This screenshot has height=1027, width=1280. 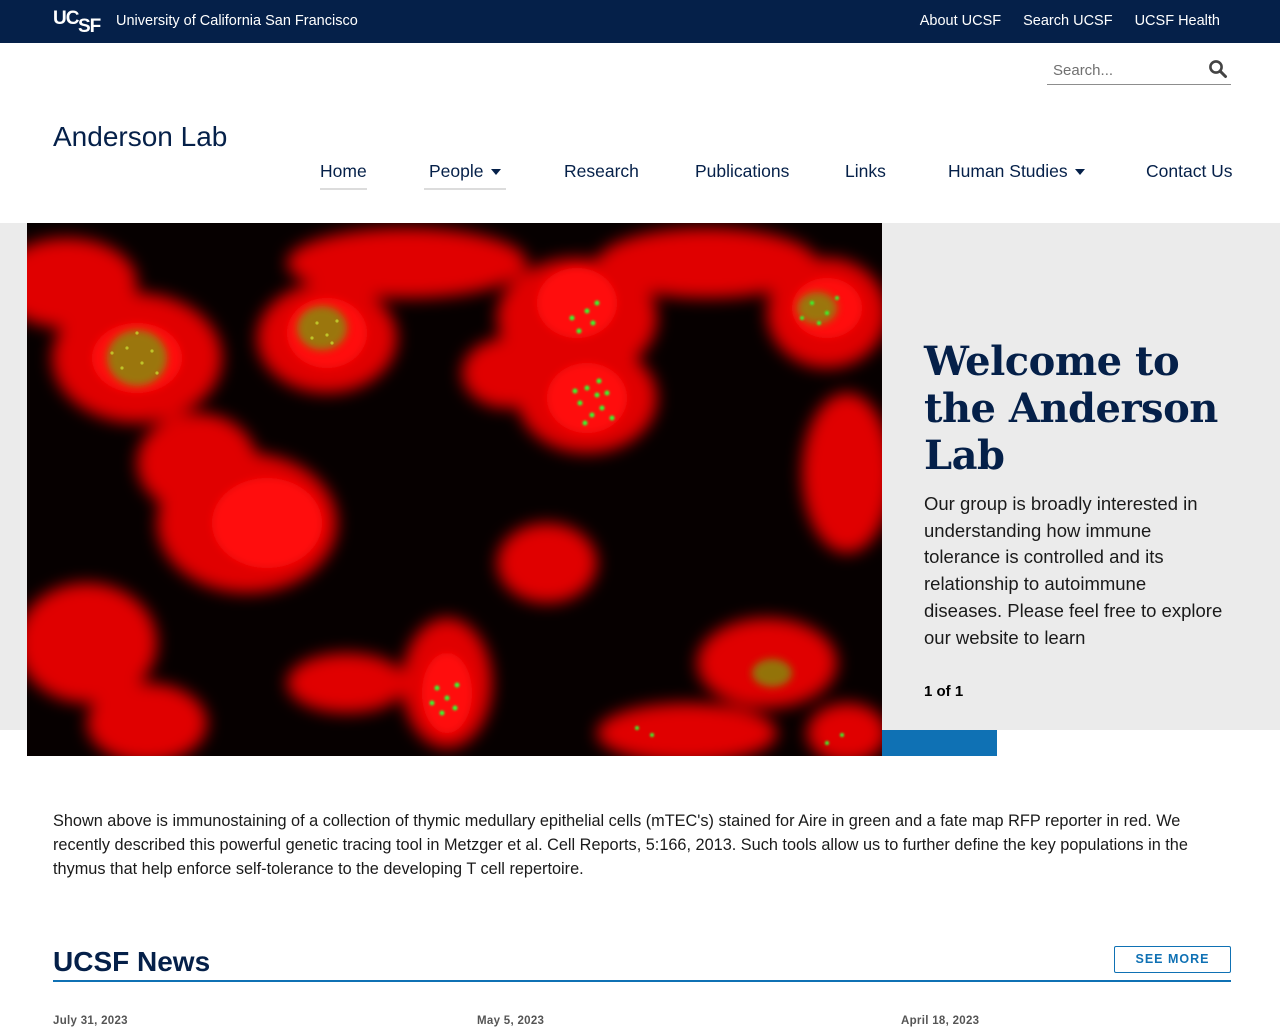 What do you see at coordinates (1172, 959) in the screenshot?
I see `see-more-button: SEE MORE` at bounding box center [1172, 959].